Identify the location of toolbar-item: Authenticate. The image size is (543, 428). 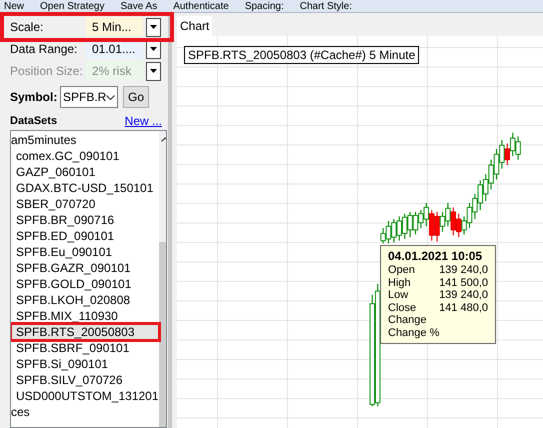
(201, 6).